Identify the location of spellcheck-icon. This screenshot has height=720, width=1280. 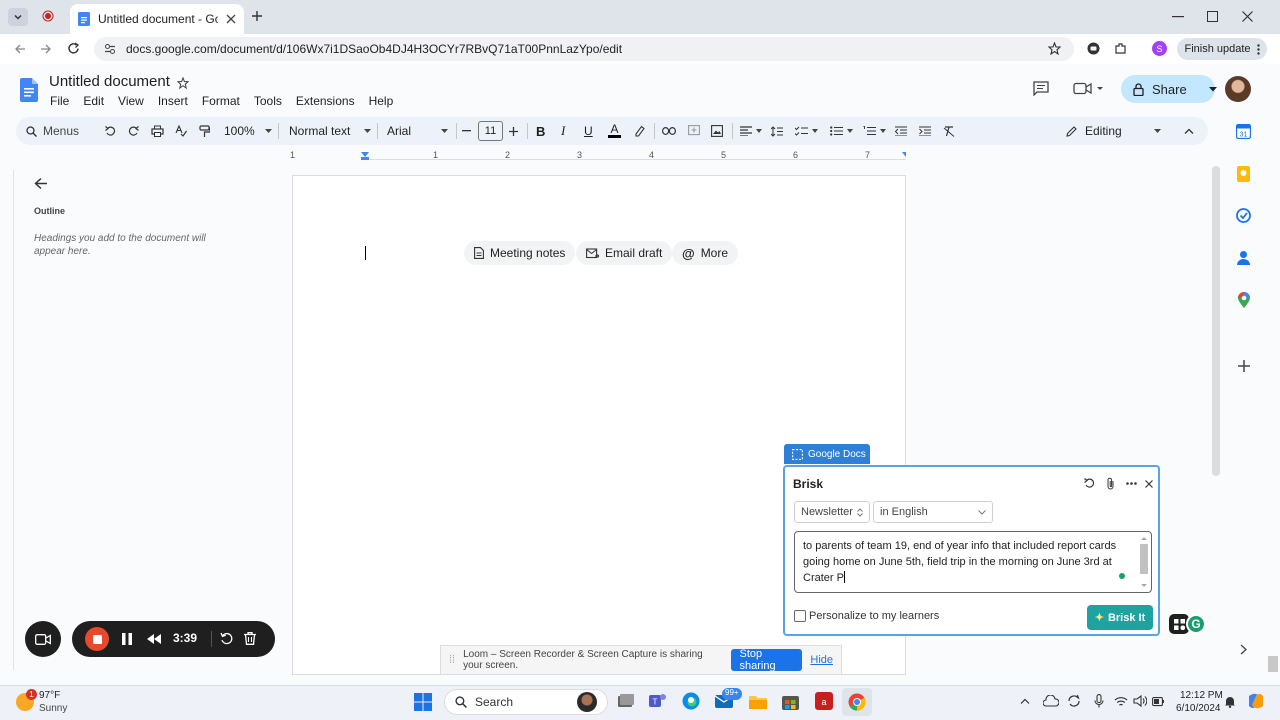
(181, 131).